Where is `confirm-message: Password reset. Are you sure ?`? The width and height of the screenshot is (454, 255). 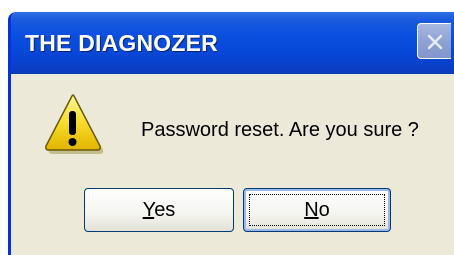
confirm-message: Password reset. Are you sure ? is located at coordinates (280, 130).